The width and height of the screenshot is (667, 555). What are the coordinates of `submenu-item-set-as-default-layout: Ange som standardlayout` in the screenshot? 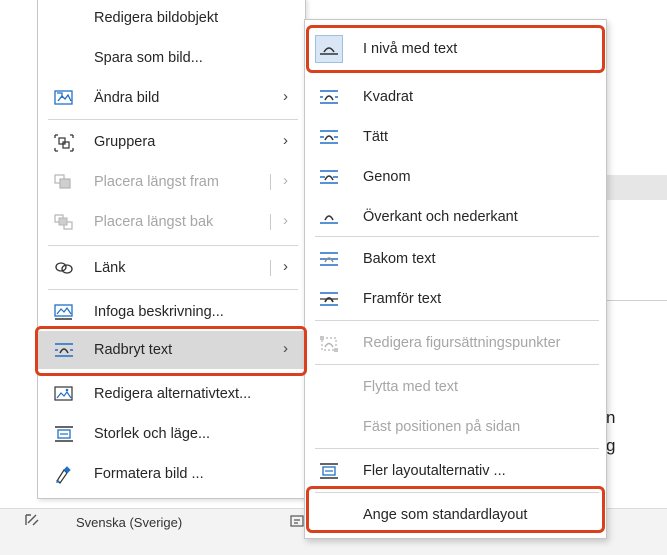 It's located at (455, 515).